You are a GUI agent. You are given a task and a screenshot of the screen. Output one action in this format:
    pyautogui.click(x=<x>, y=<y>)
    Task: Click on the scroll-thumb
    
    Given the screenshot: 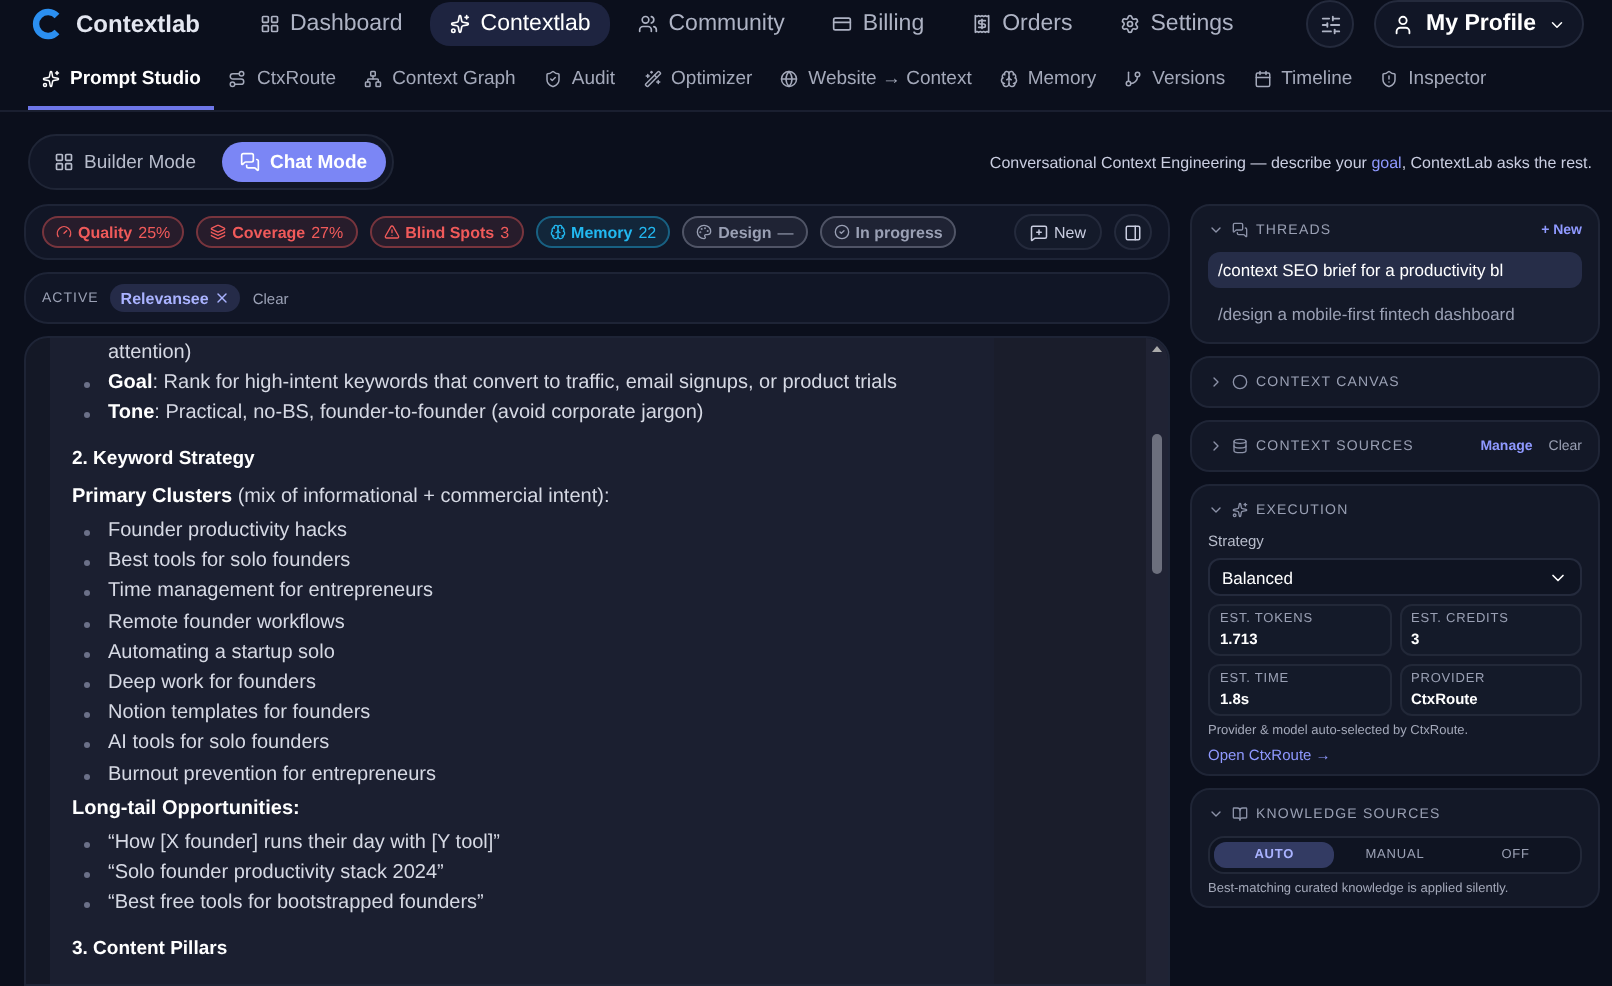 What is the action you would take?
    pyautogui.click(x=1157, y=504)
    